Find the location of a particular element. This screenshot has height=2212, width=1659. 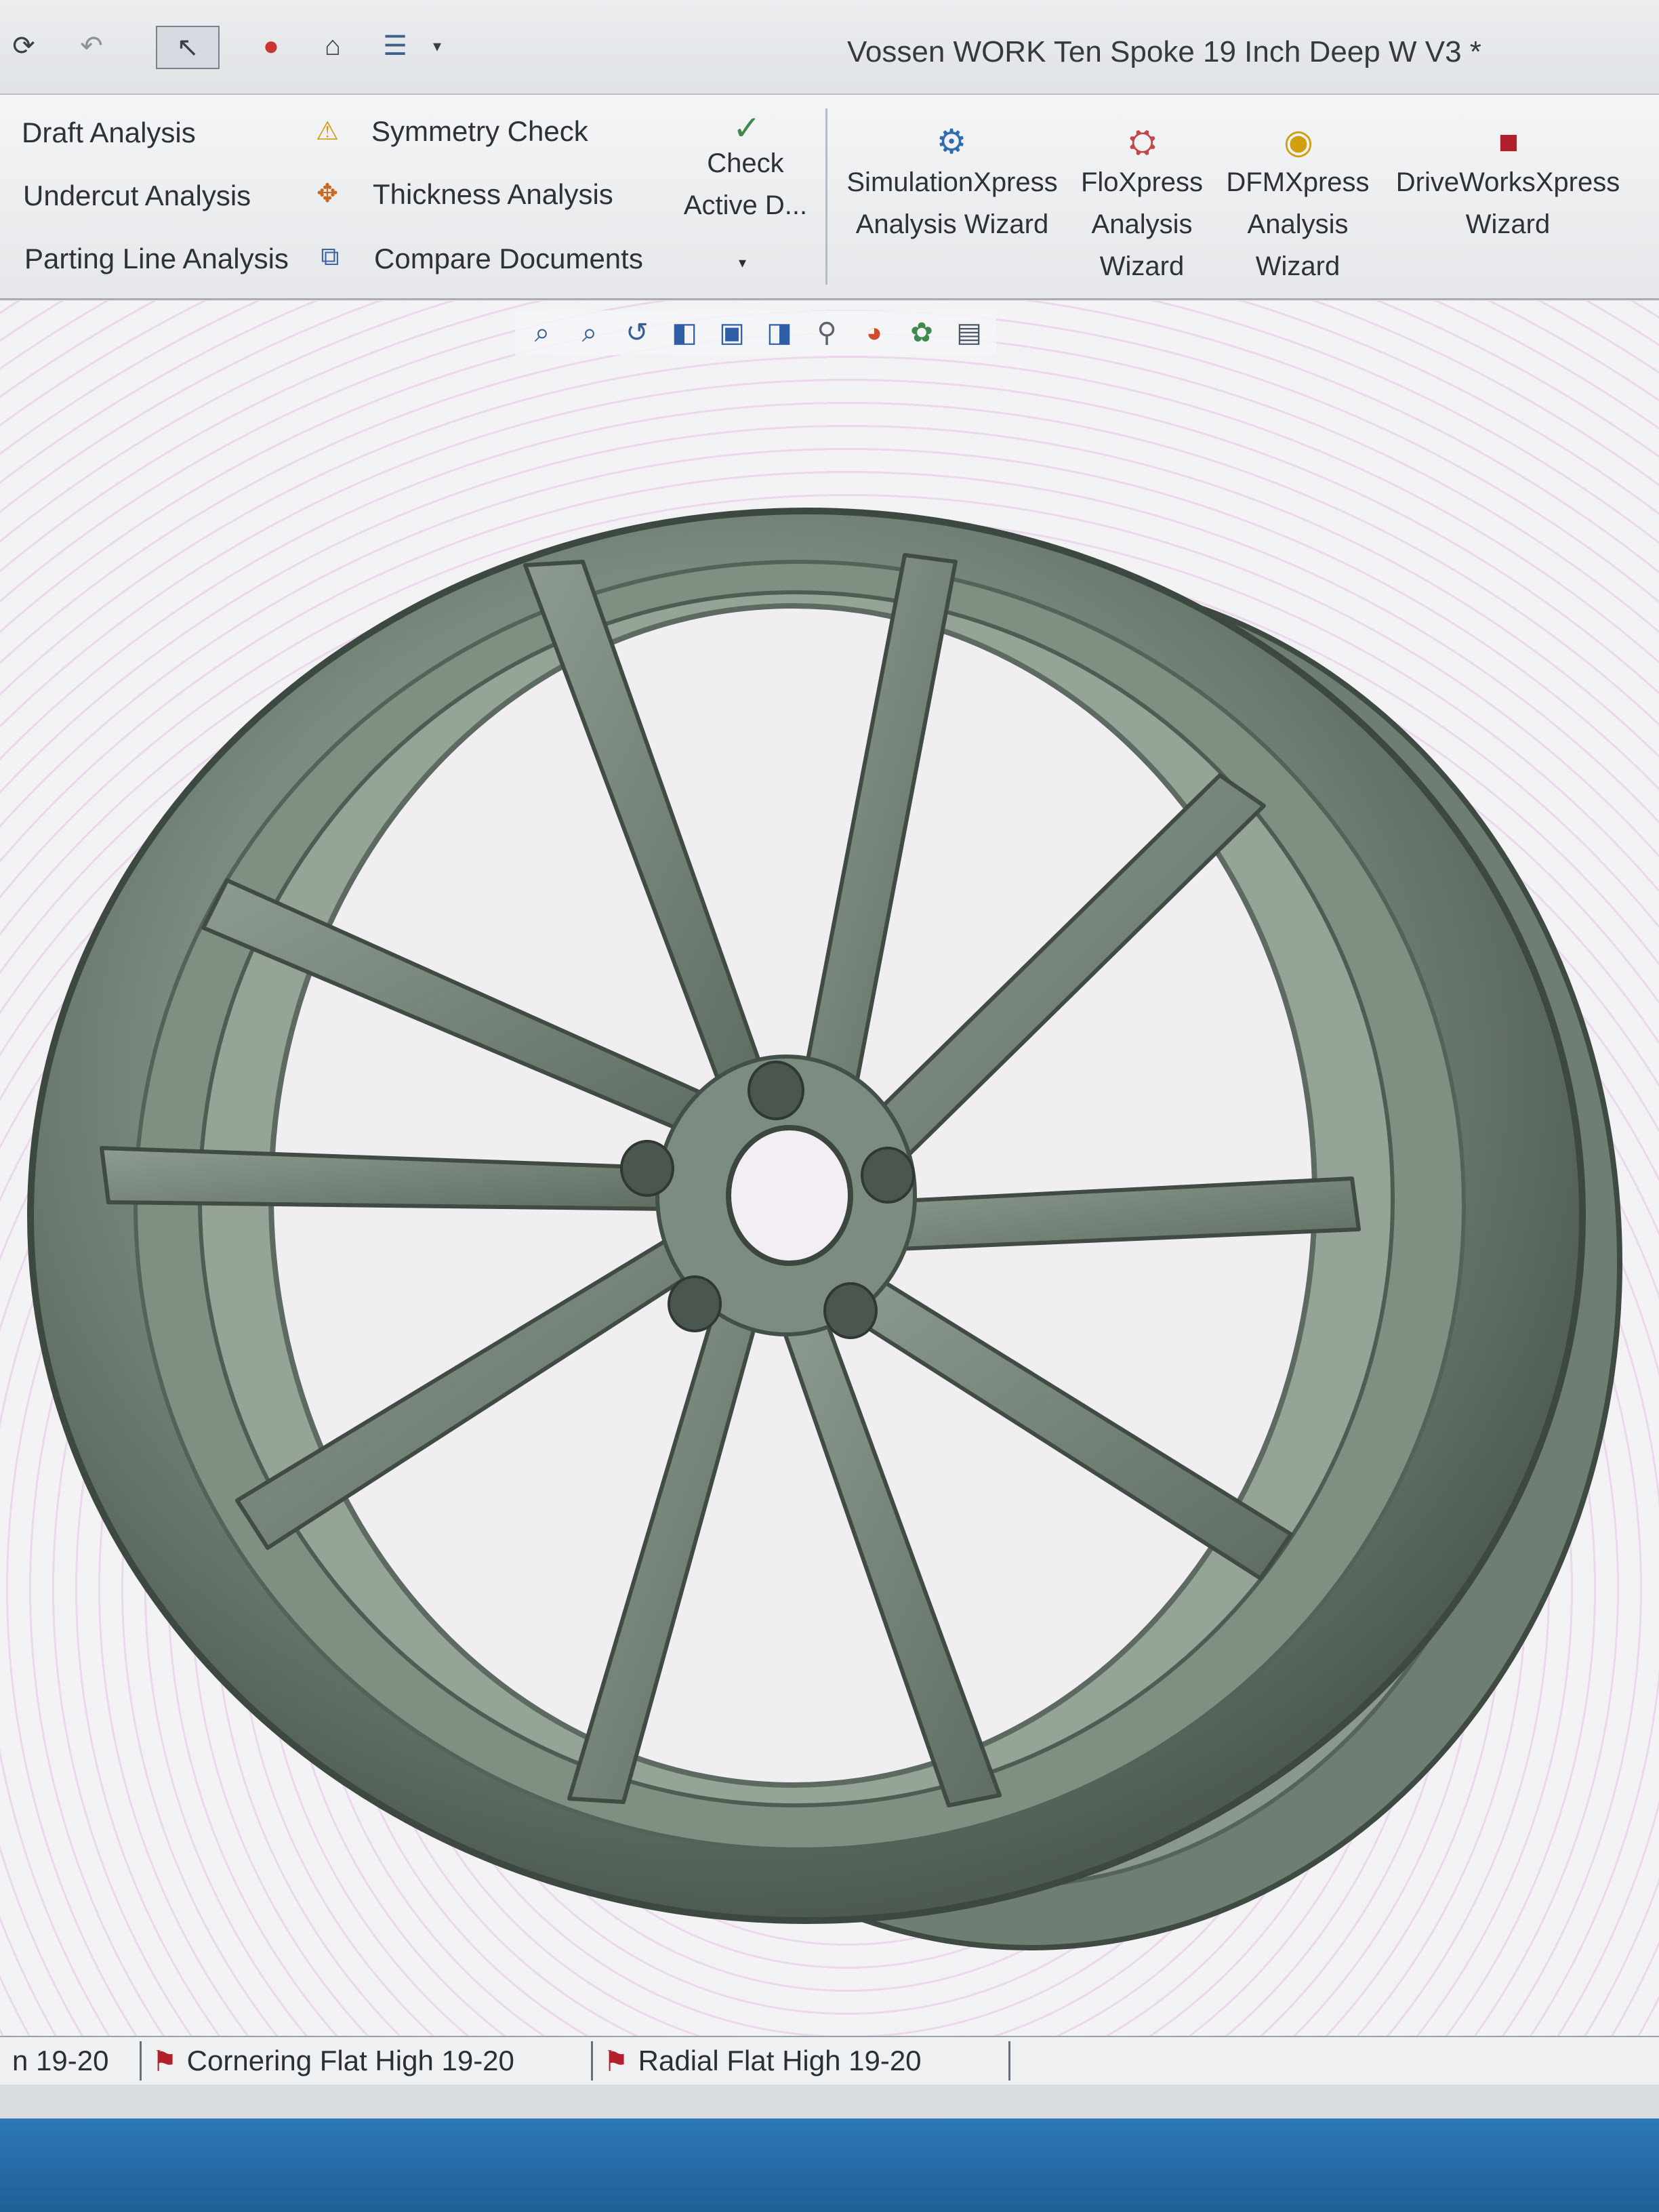

view-orientation-icon: ▣ is located at coordinates (732, 332).